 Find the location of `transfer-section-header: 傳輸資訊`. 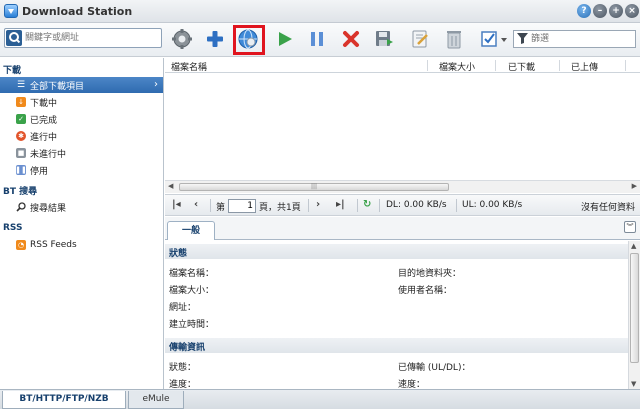

transfer-section-header: 傳輸資訊 is located at coordinates (397, 345).